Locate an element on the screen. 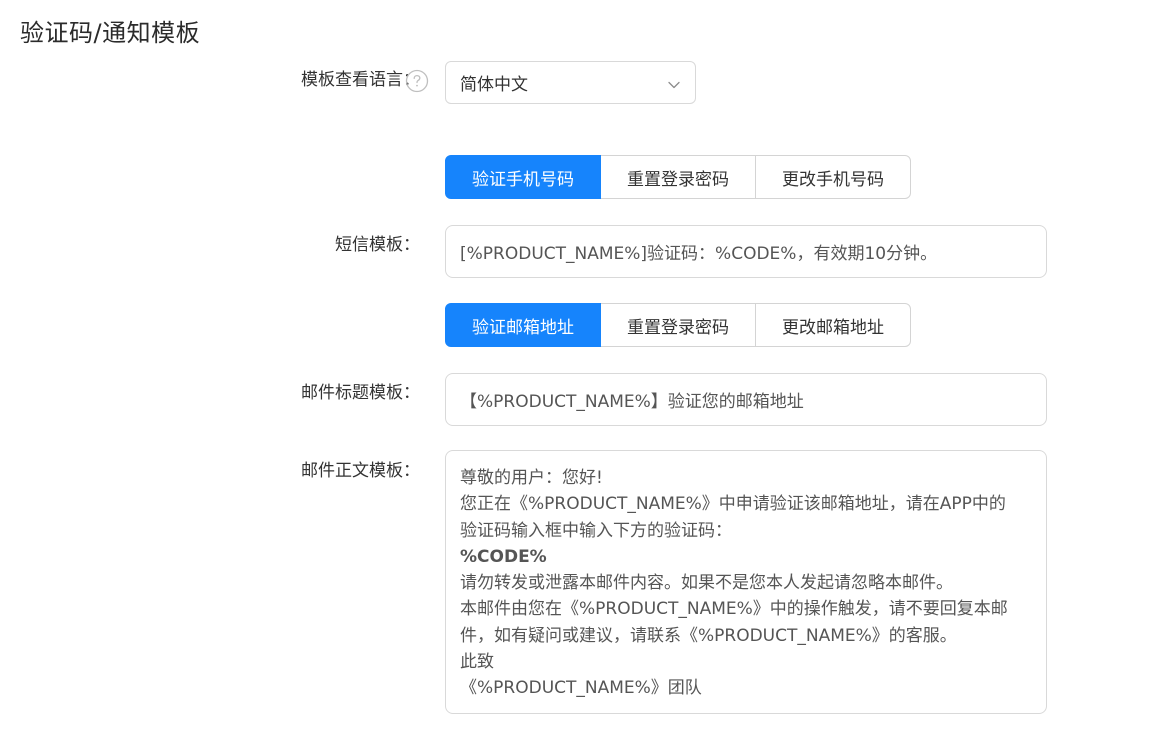 The width and height of the screenshot is (1154, 734). tab-reset-password-email: 重置登录密码 is located at coordinates (678, 325).